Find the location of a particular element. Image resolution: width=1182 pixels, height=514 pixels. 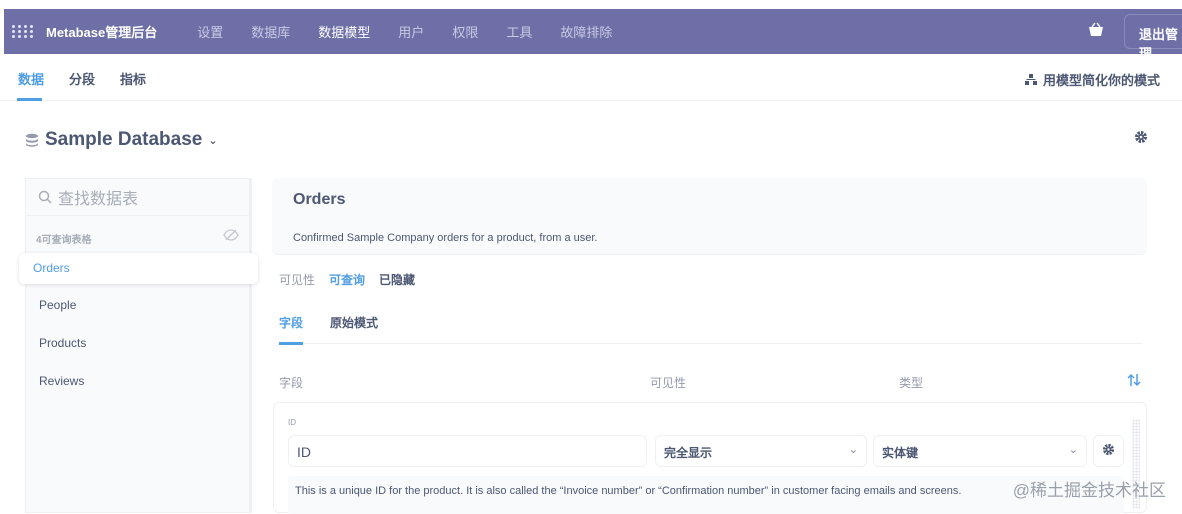

tabs-divider is located at coordinates (710, 343).